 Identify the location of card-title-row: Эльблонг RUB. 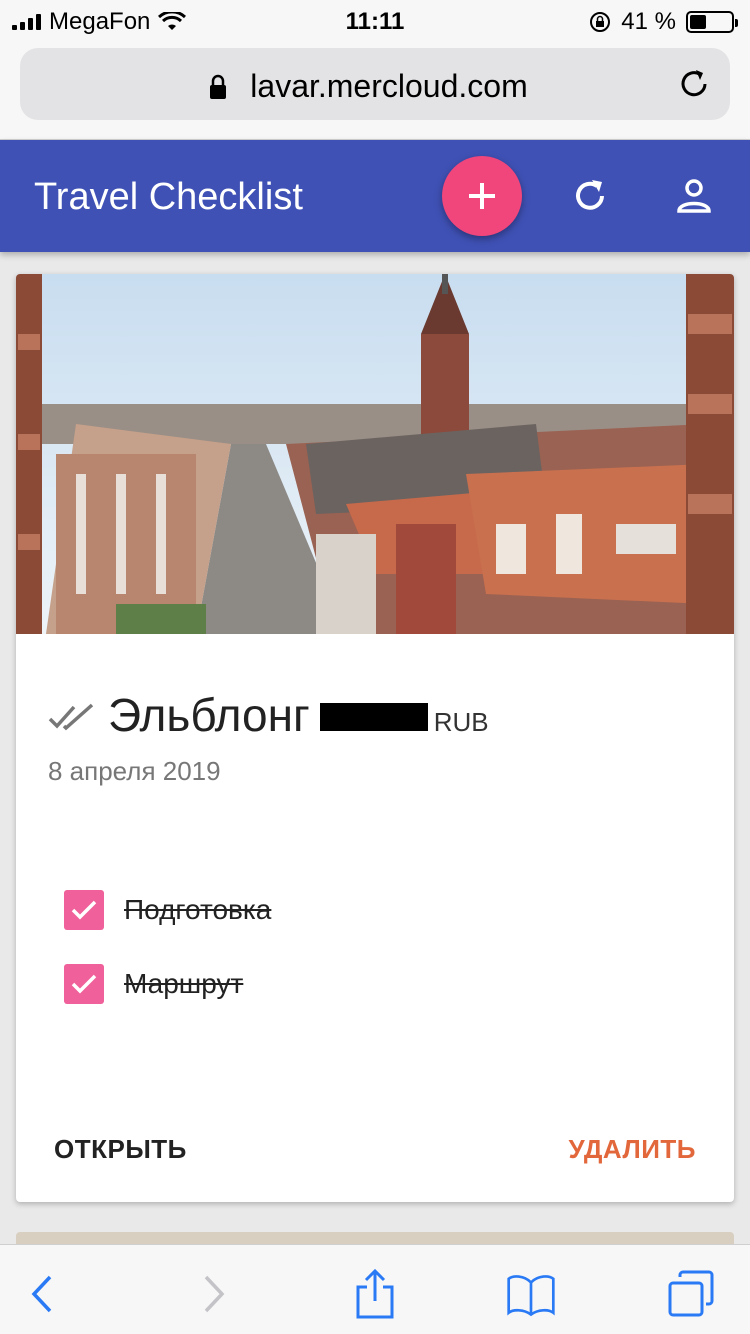
(268, 715).